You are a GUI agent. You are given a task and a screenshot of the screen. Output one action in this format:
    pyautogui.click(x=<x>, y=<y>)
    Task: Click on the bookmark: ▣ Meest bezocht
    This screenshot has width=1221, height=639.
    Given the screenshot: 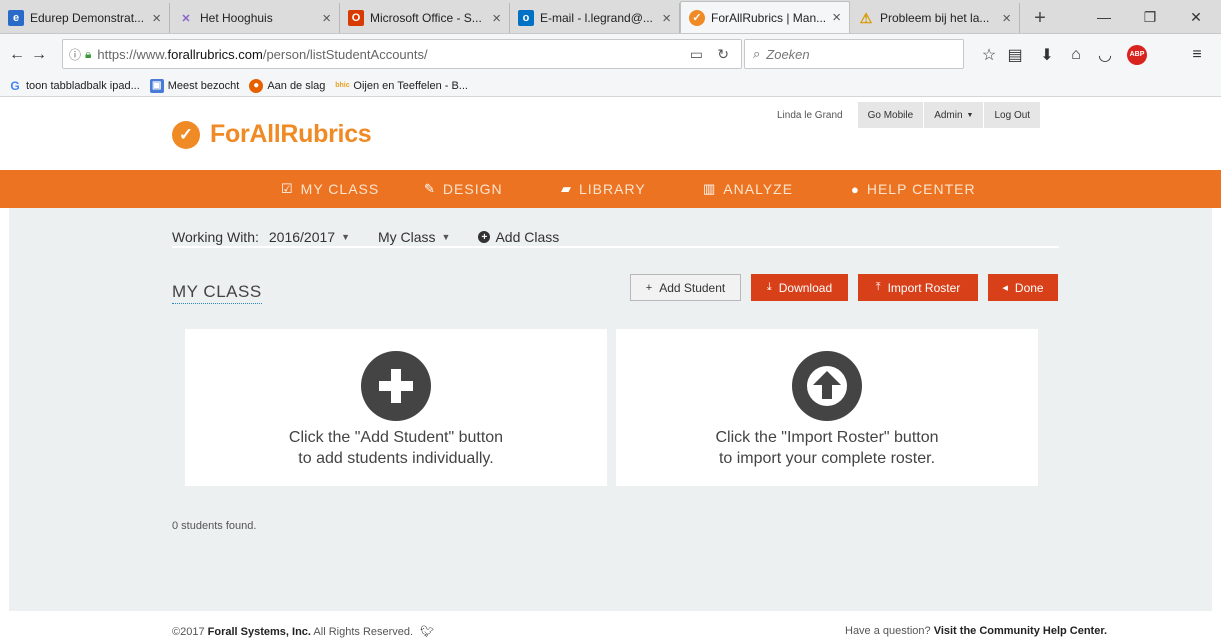 What is the action you would take?
    pyautogui.click(x=194, y=85)
    